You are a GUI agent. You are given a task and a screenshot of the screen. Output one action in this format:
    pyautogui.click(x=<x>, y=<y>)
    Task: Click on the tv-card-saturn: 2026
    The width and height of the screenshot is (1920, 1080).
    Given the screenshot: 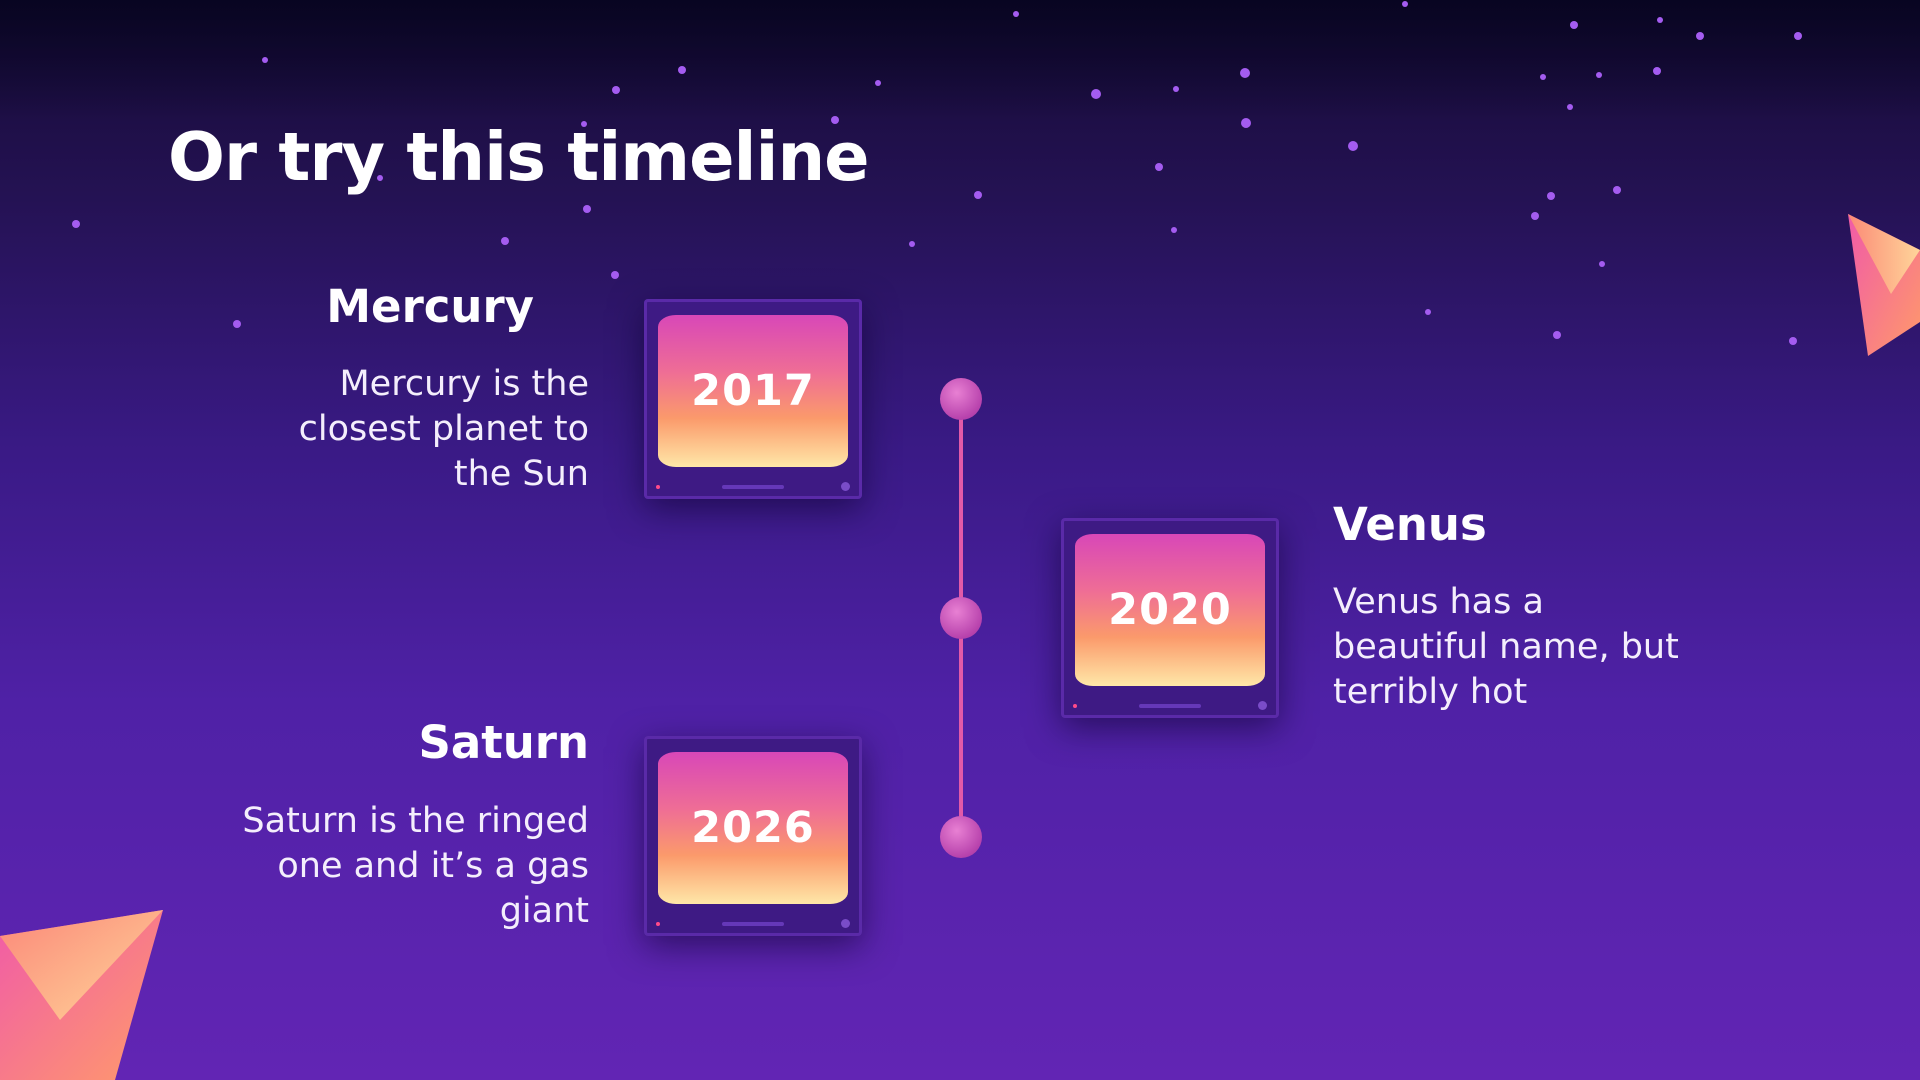 What is the action you would take?
    pyautogui.click(x=753, y=836)
    